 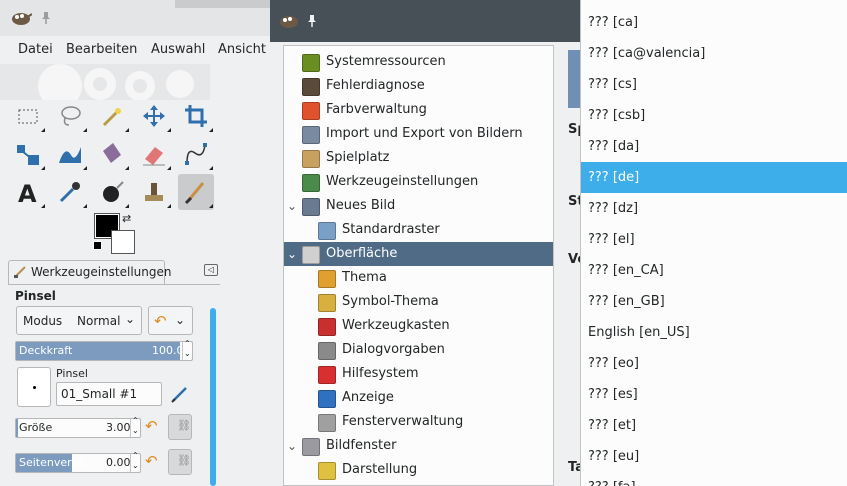 I want to click on tree-item: ⌄ Oberfläche, so click(x=418, y=254).